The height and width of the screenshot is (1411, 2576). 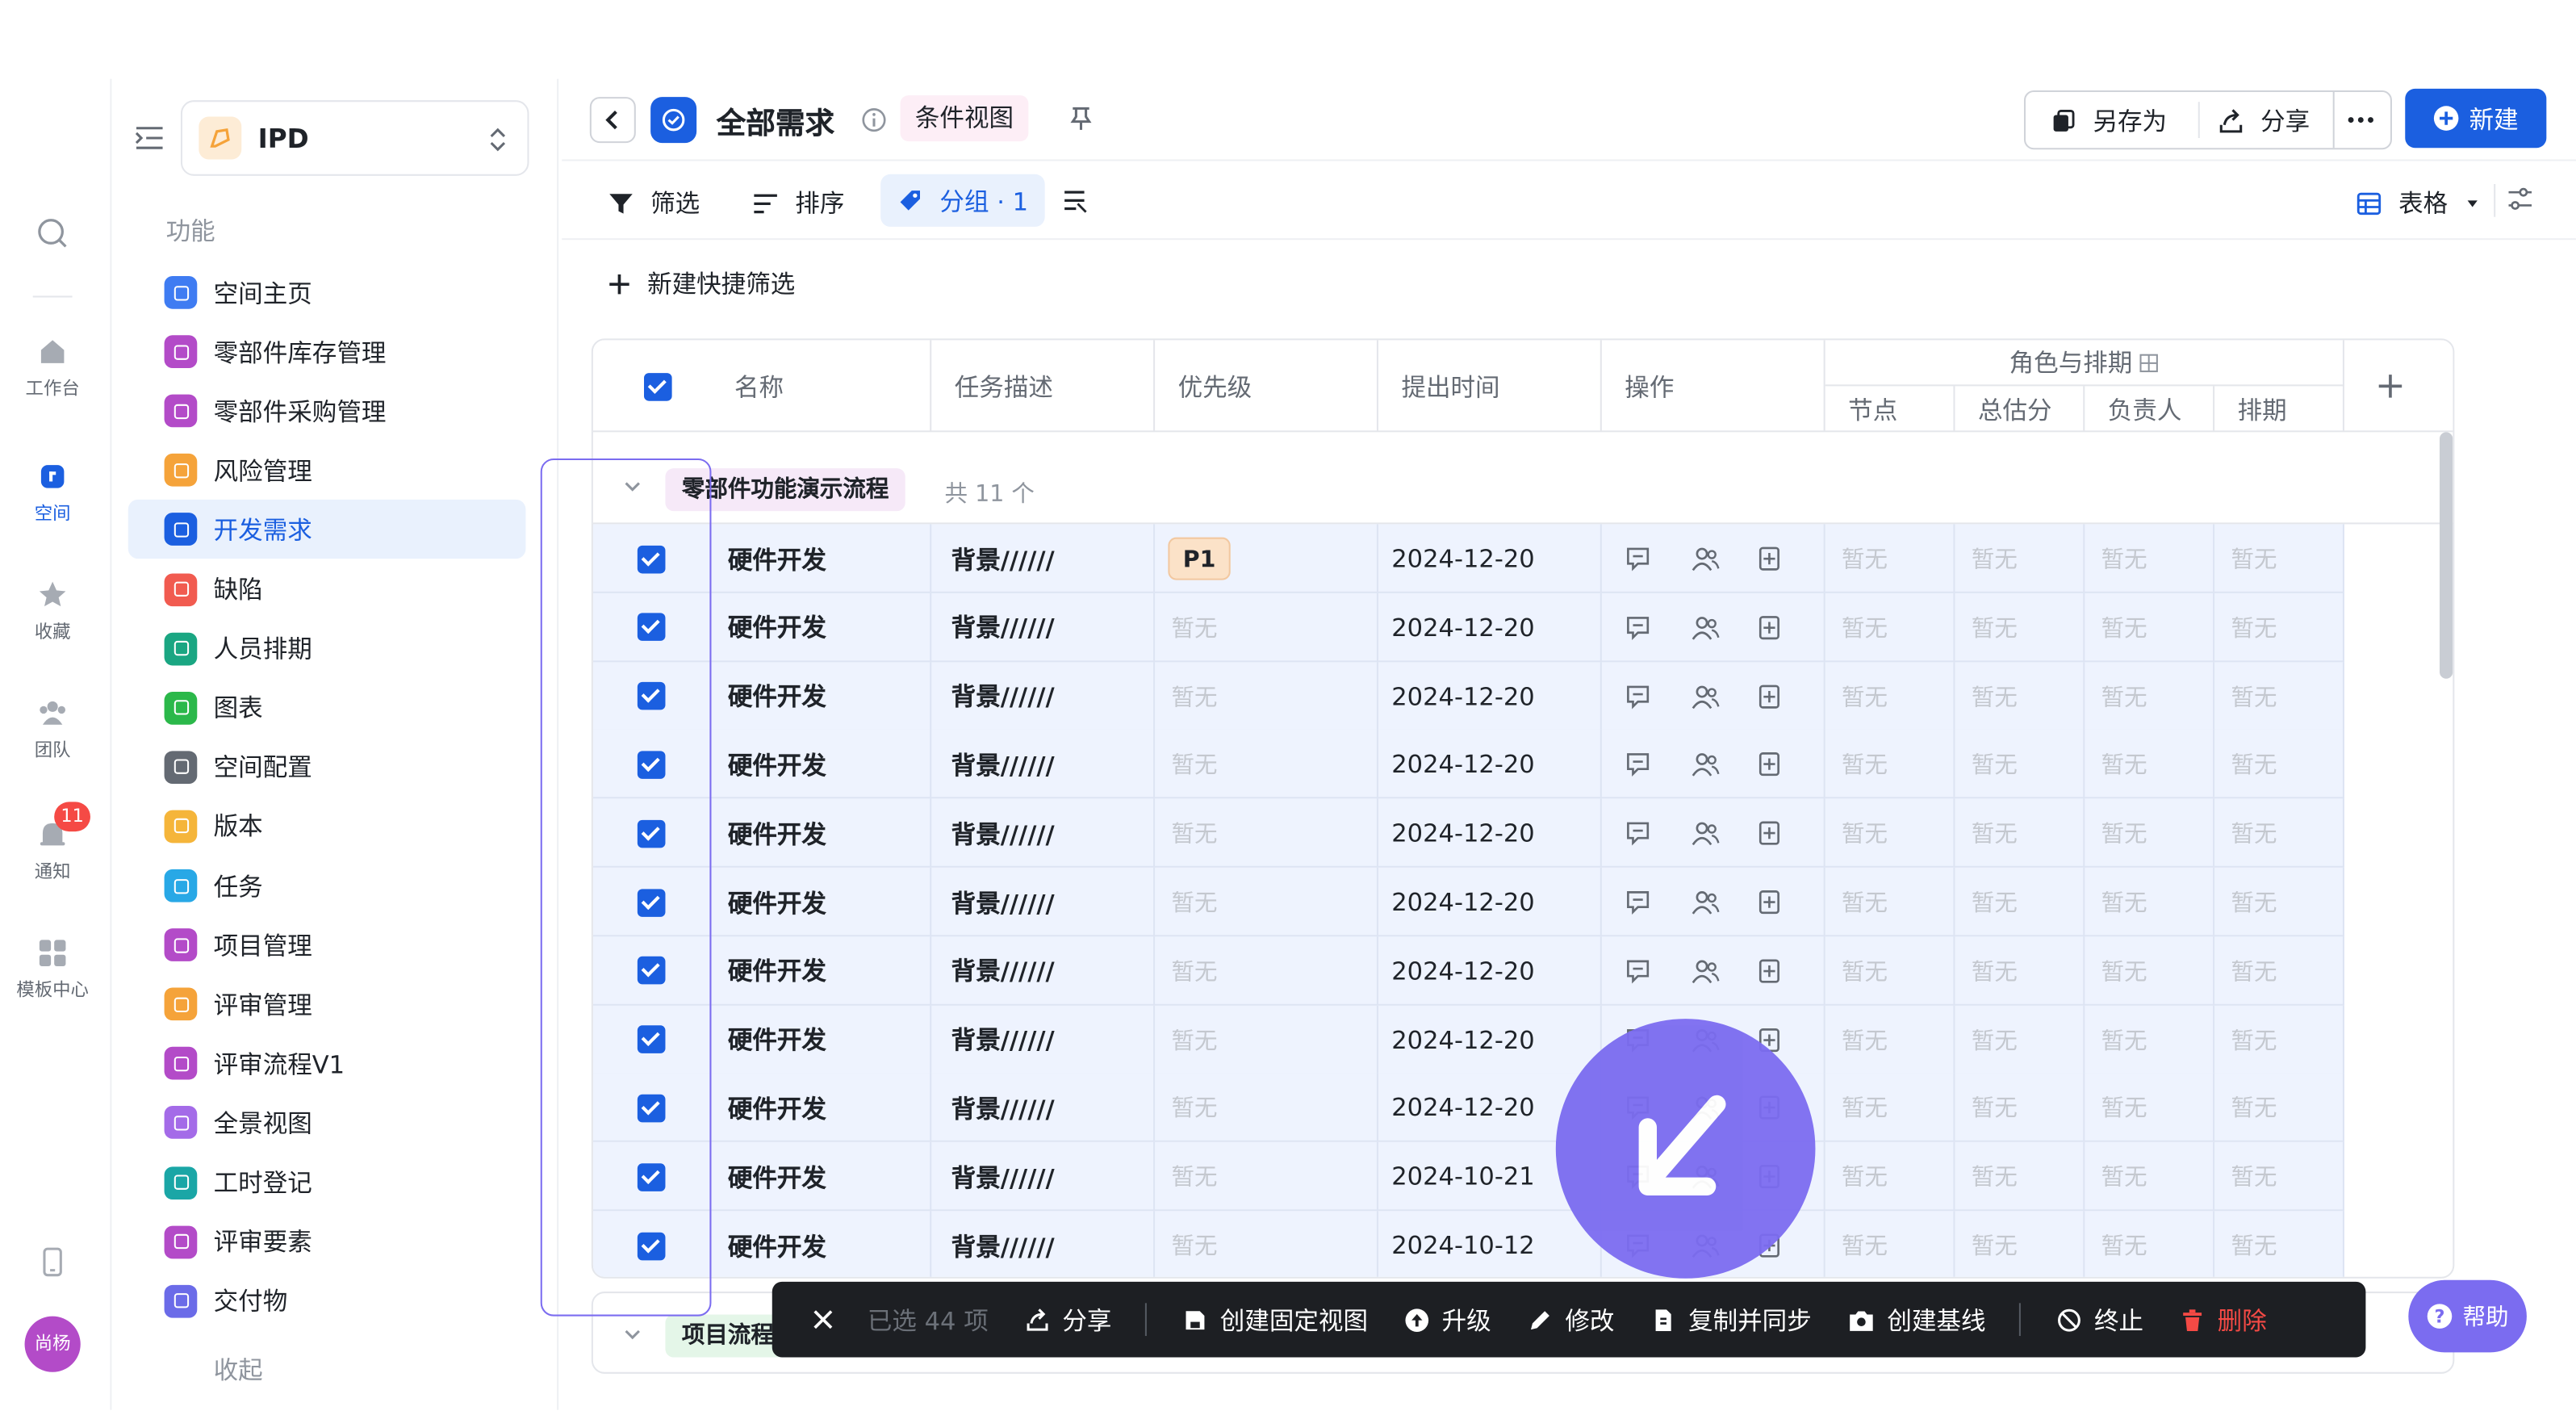 What do you see at coordinates (1890, 410) in the screenshot?
I see `header-node: 节点` at bounding box center [1890, 410].